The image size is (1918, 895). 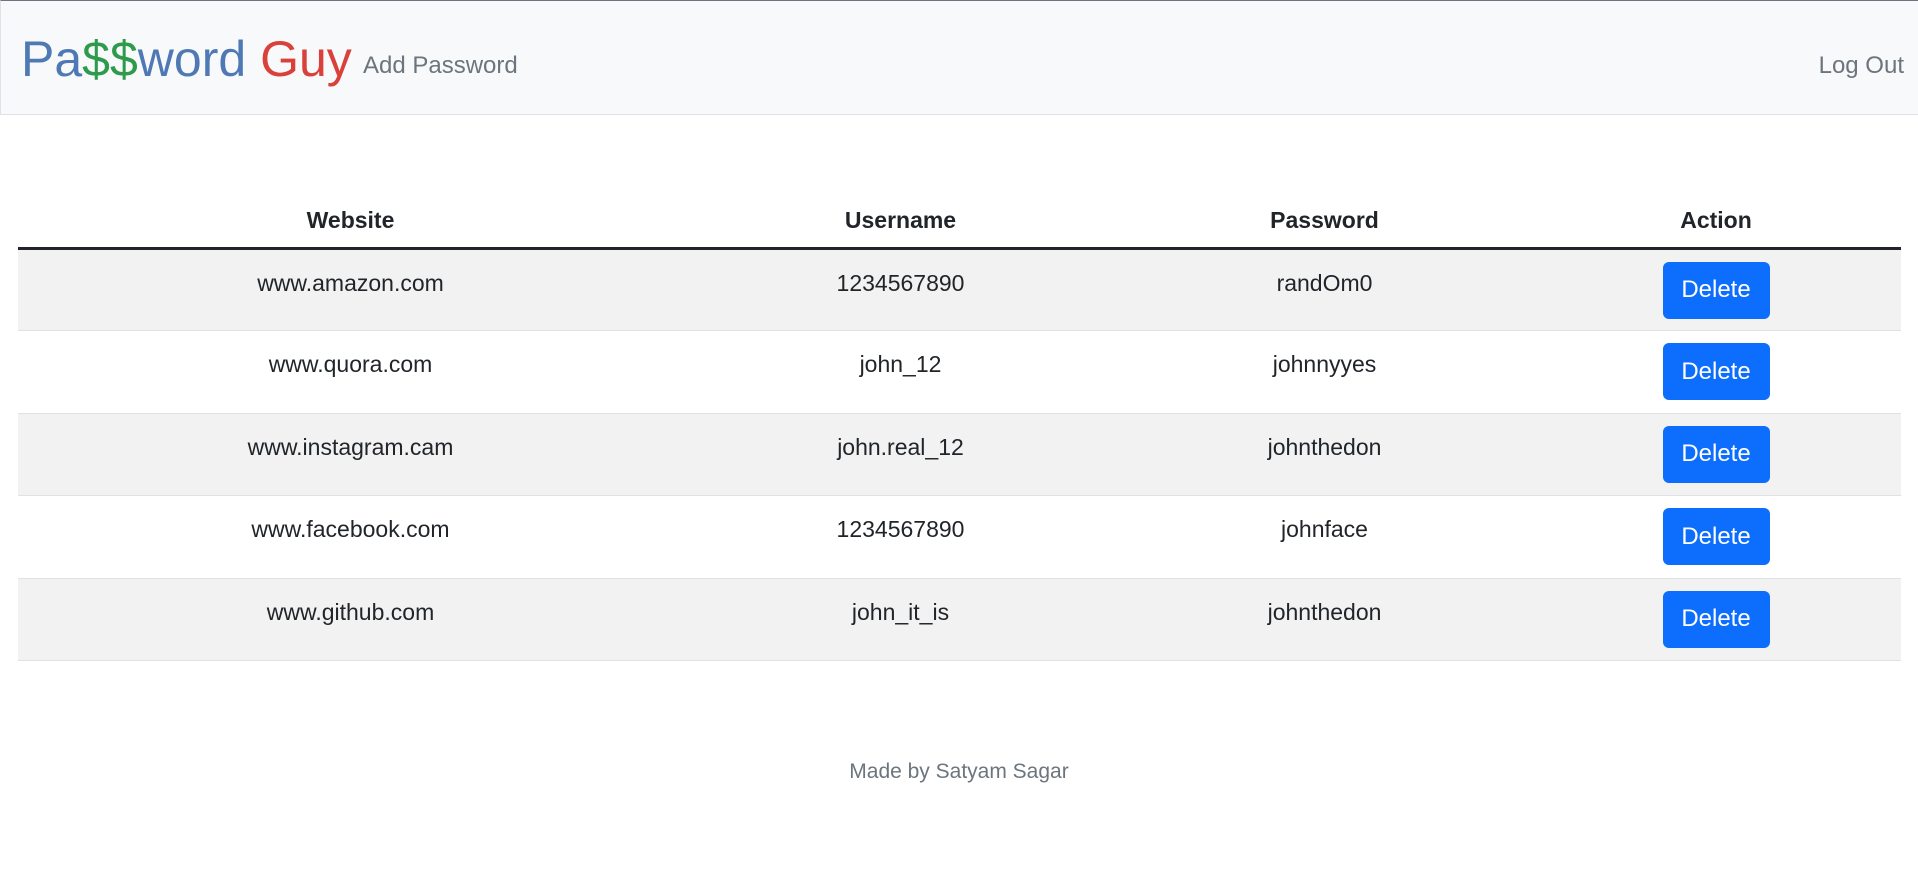 What do you see at coordinates (900, 455) in the screenshot?
I see `cell-username: john.real_12` at bounding box center [900, 455].